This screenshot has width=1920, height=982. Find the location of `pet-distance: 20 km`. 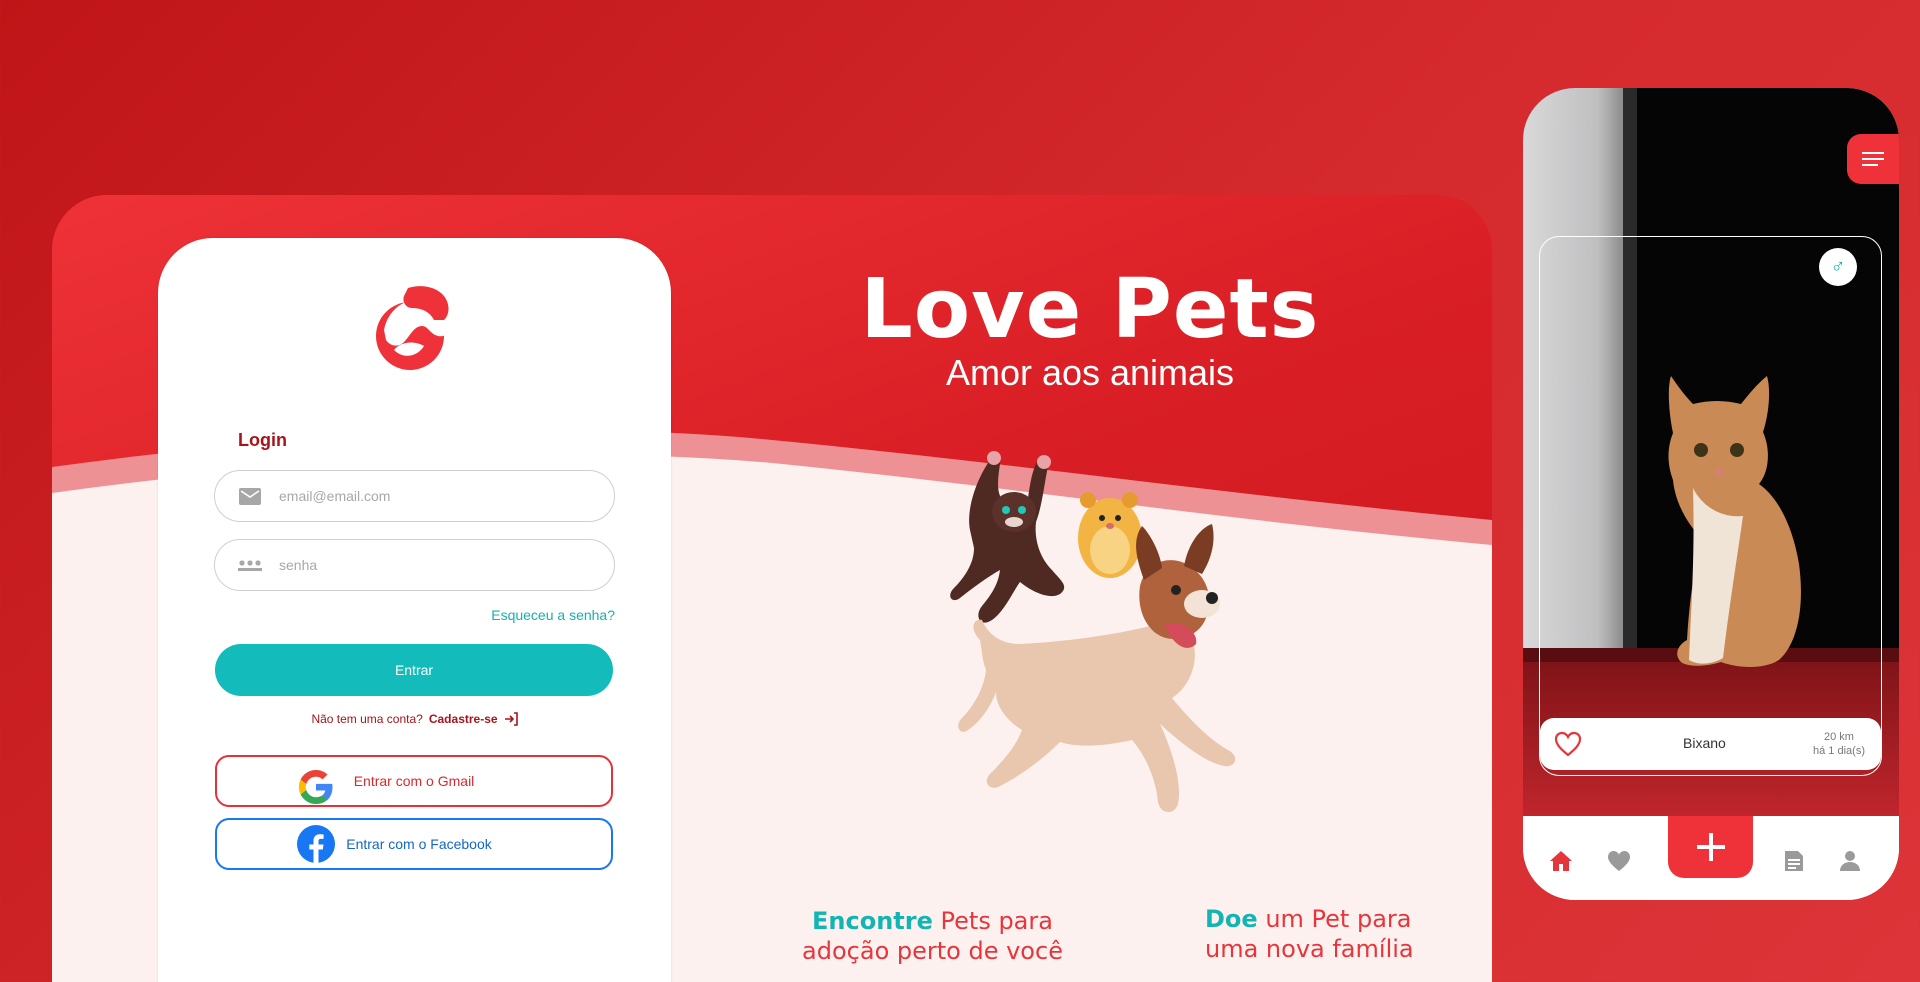

pet-distance: 20 km is located at coordinates (1839, 737).